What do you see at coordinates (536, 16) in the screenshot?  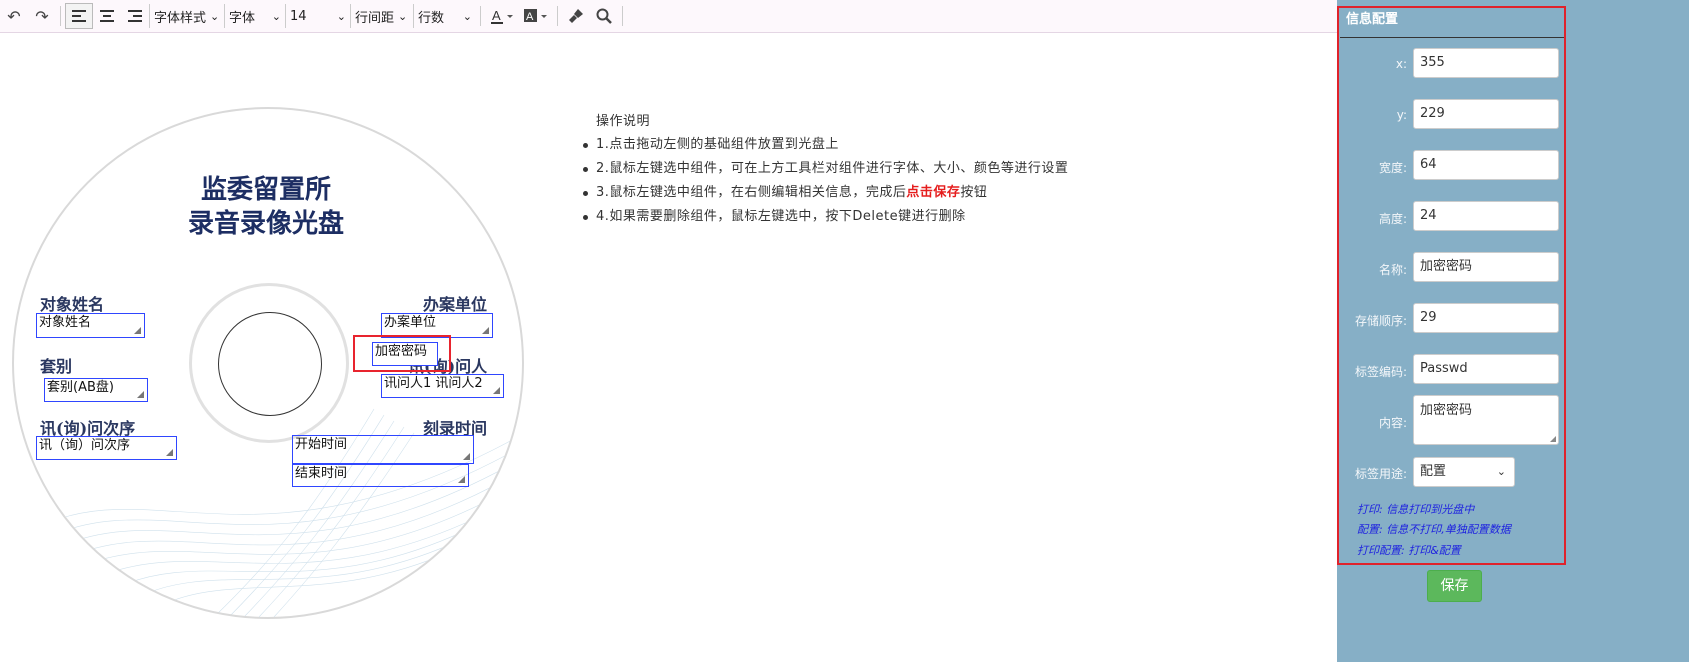 I see `background-color-icon: A` at bounding box center [536, 16].